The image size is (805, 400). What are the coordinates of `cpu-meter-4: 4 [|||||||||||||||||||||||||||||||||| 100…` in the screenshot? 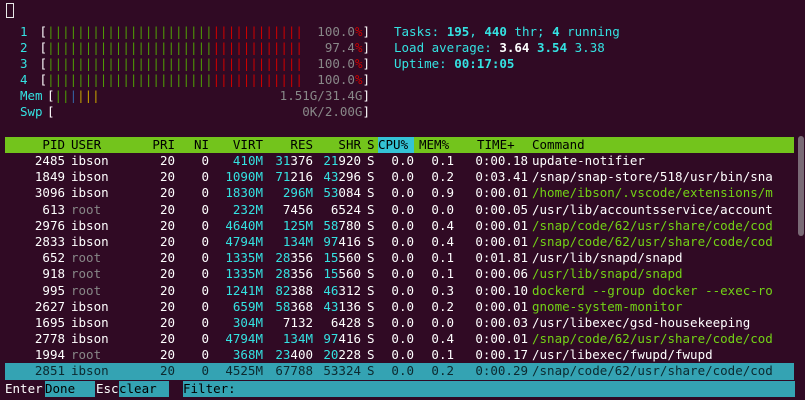 It's located at (195, 80).